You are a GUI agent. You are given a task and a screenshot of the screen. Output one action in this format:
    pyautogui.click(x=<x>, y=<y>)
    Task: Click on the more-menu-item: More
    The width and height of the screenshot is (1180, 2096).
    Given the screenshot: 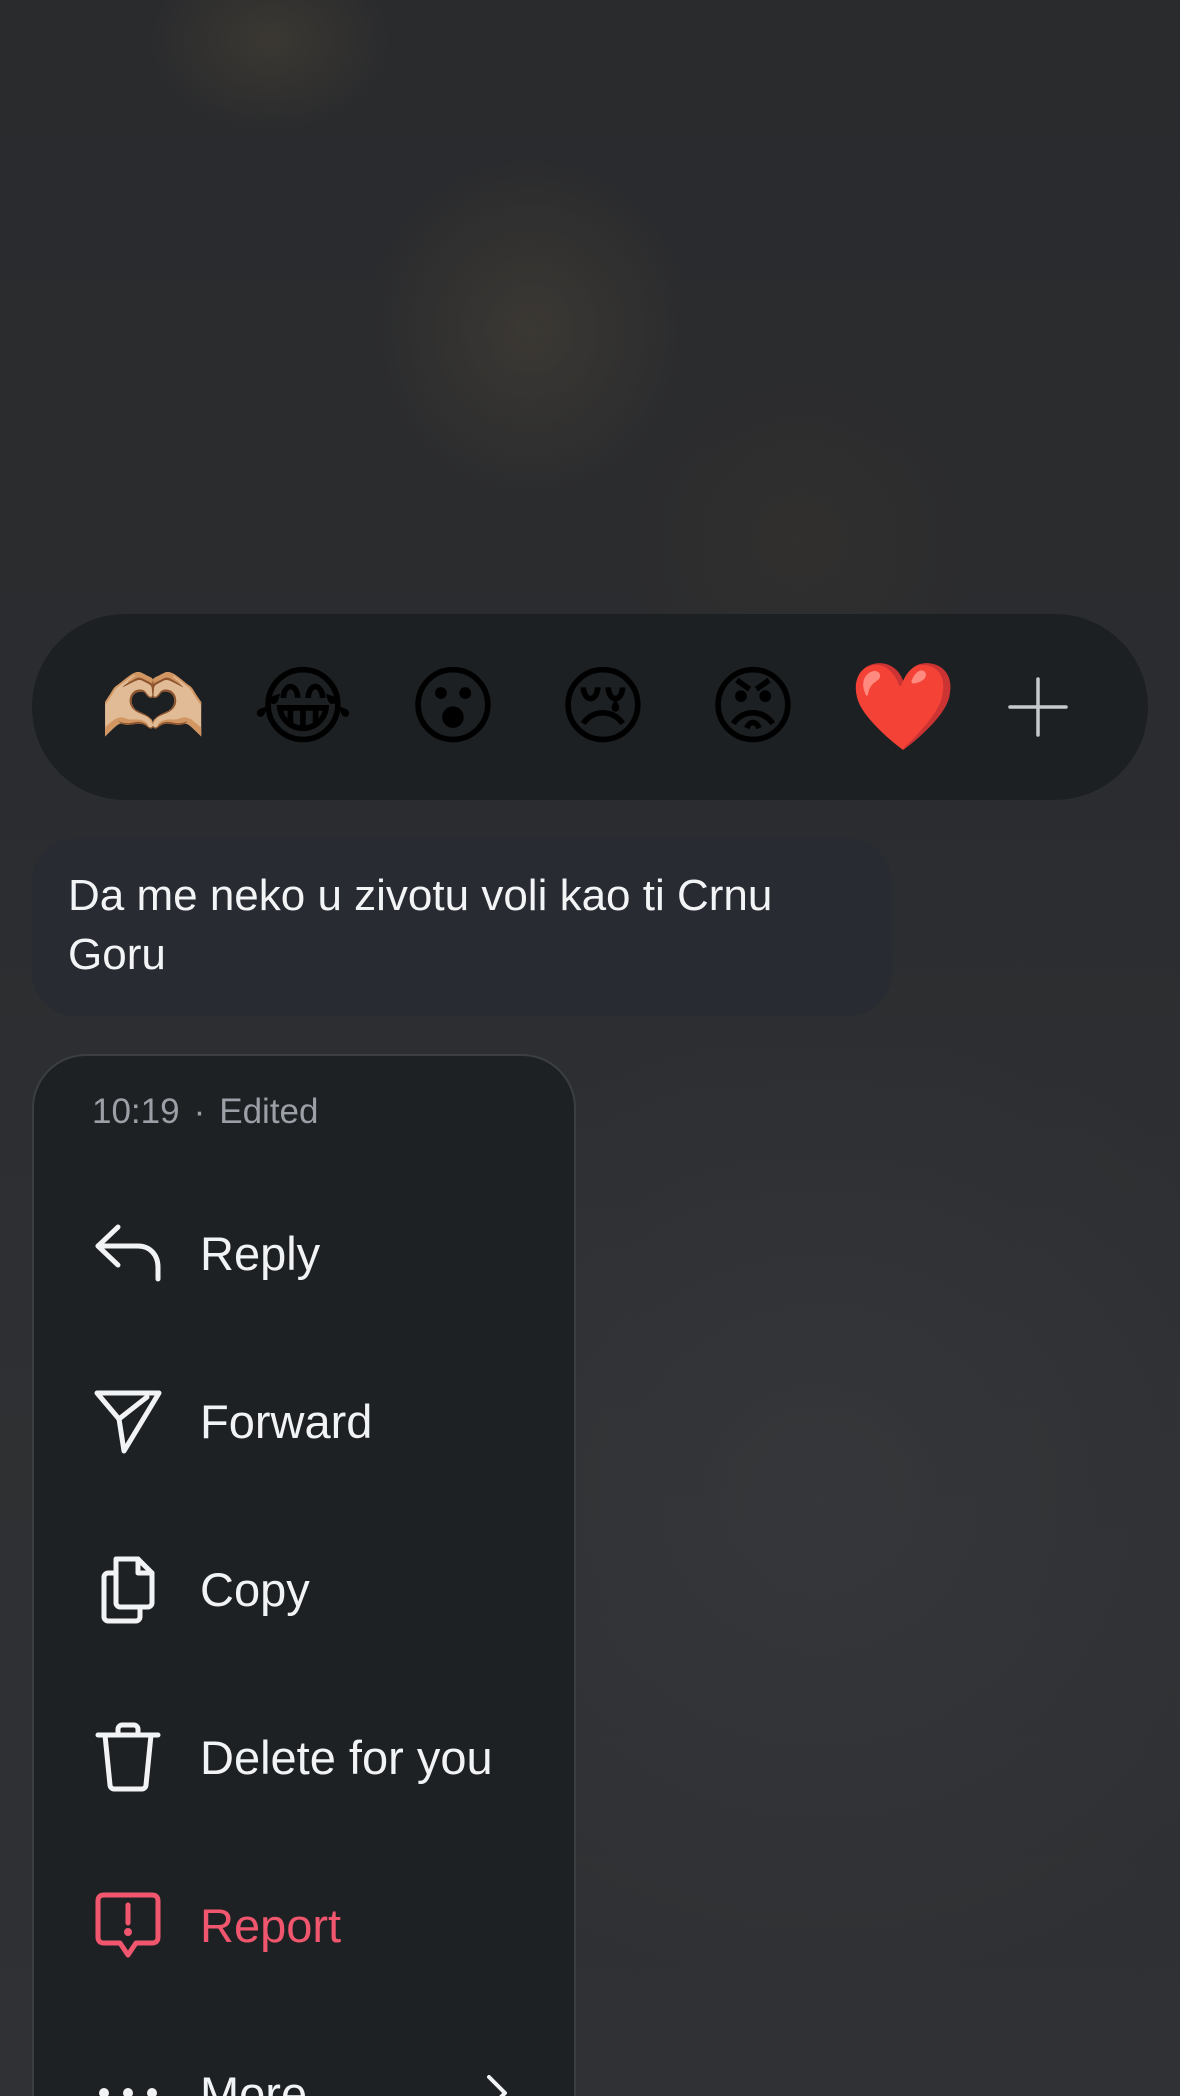 What is the action you would take?
    pyautogui.click(x=304, y=2062)
    